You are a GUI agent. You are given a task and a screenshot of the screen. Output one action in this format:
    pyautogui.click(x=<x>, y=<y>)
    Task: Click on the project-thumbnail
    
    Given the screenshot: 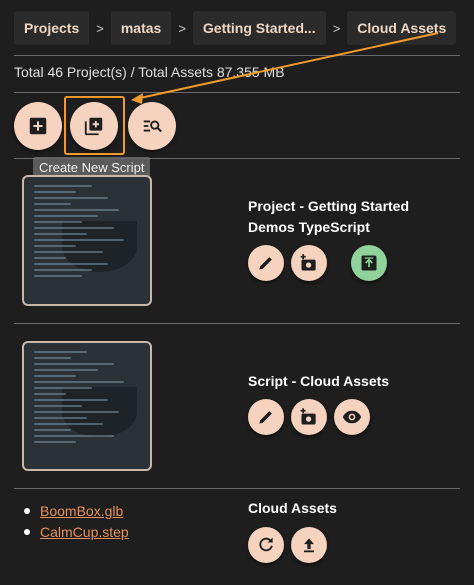 What is the action you would take?
    pyautogui.click(x=87, y=240)
    